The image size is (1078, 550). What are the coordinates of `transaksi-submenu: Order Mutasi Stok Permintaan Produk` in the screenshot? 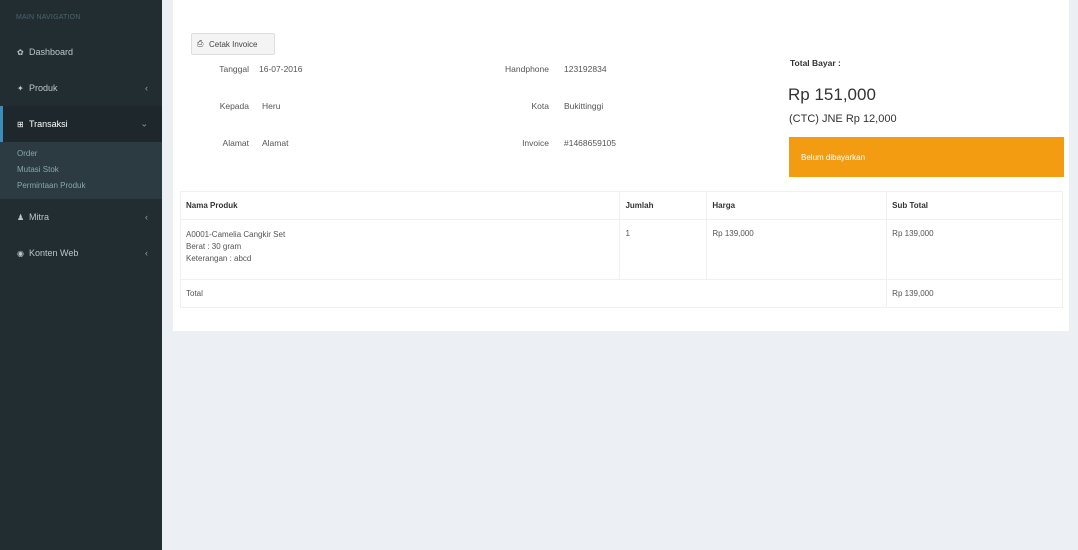 It's located at (81, 170).